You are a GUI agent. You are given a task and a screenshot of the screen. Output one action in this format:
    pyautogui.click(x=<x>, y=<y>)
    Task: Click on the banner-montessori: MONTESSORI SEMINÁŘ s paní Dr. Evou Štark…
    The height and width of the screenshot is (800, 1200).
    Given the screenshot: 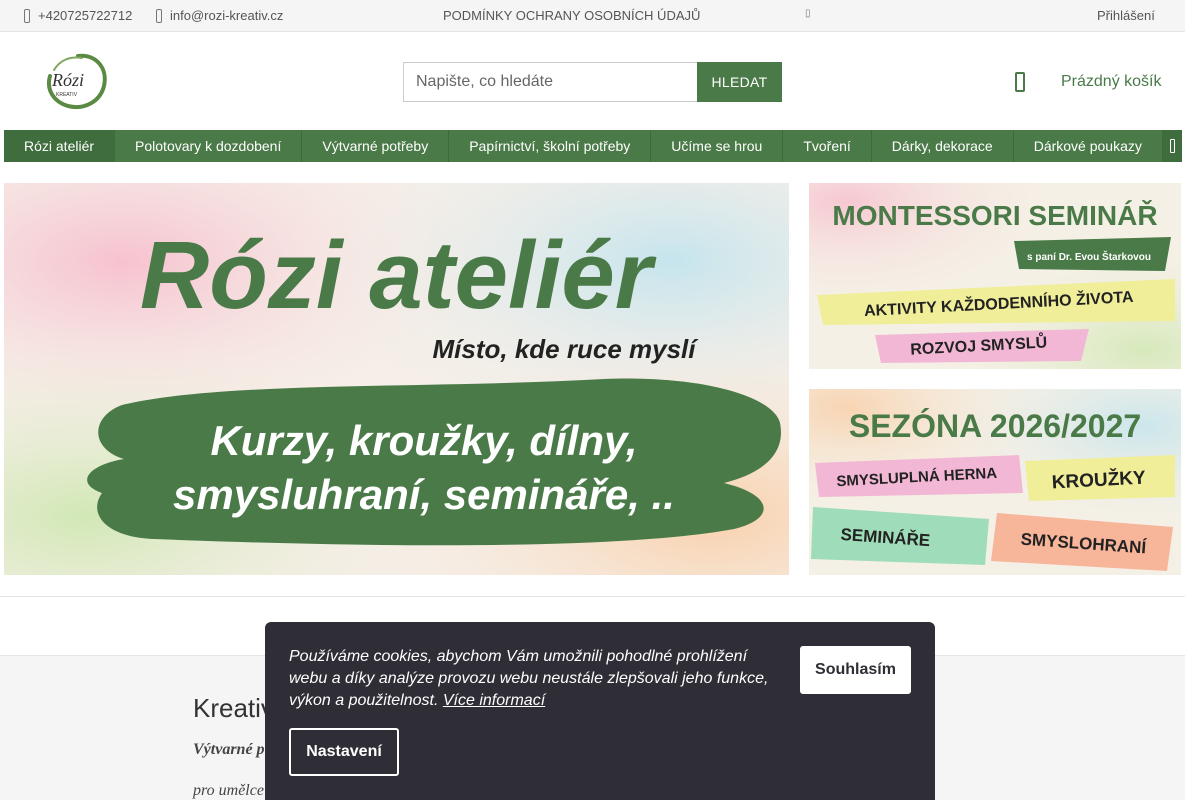 What is the action you would take?
    pyautogui.click(x=995, y=276)
    